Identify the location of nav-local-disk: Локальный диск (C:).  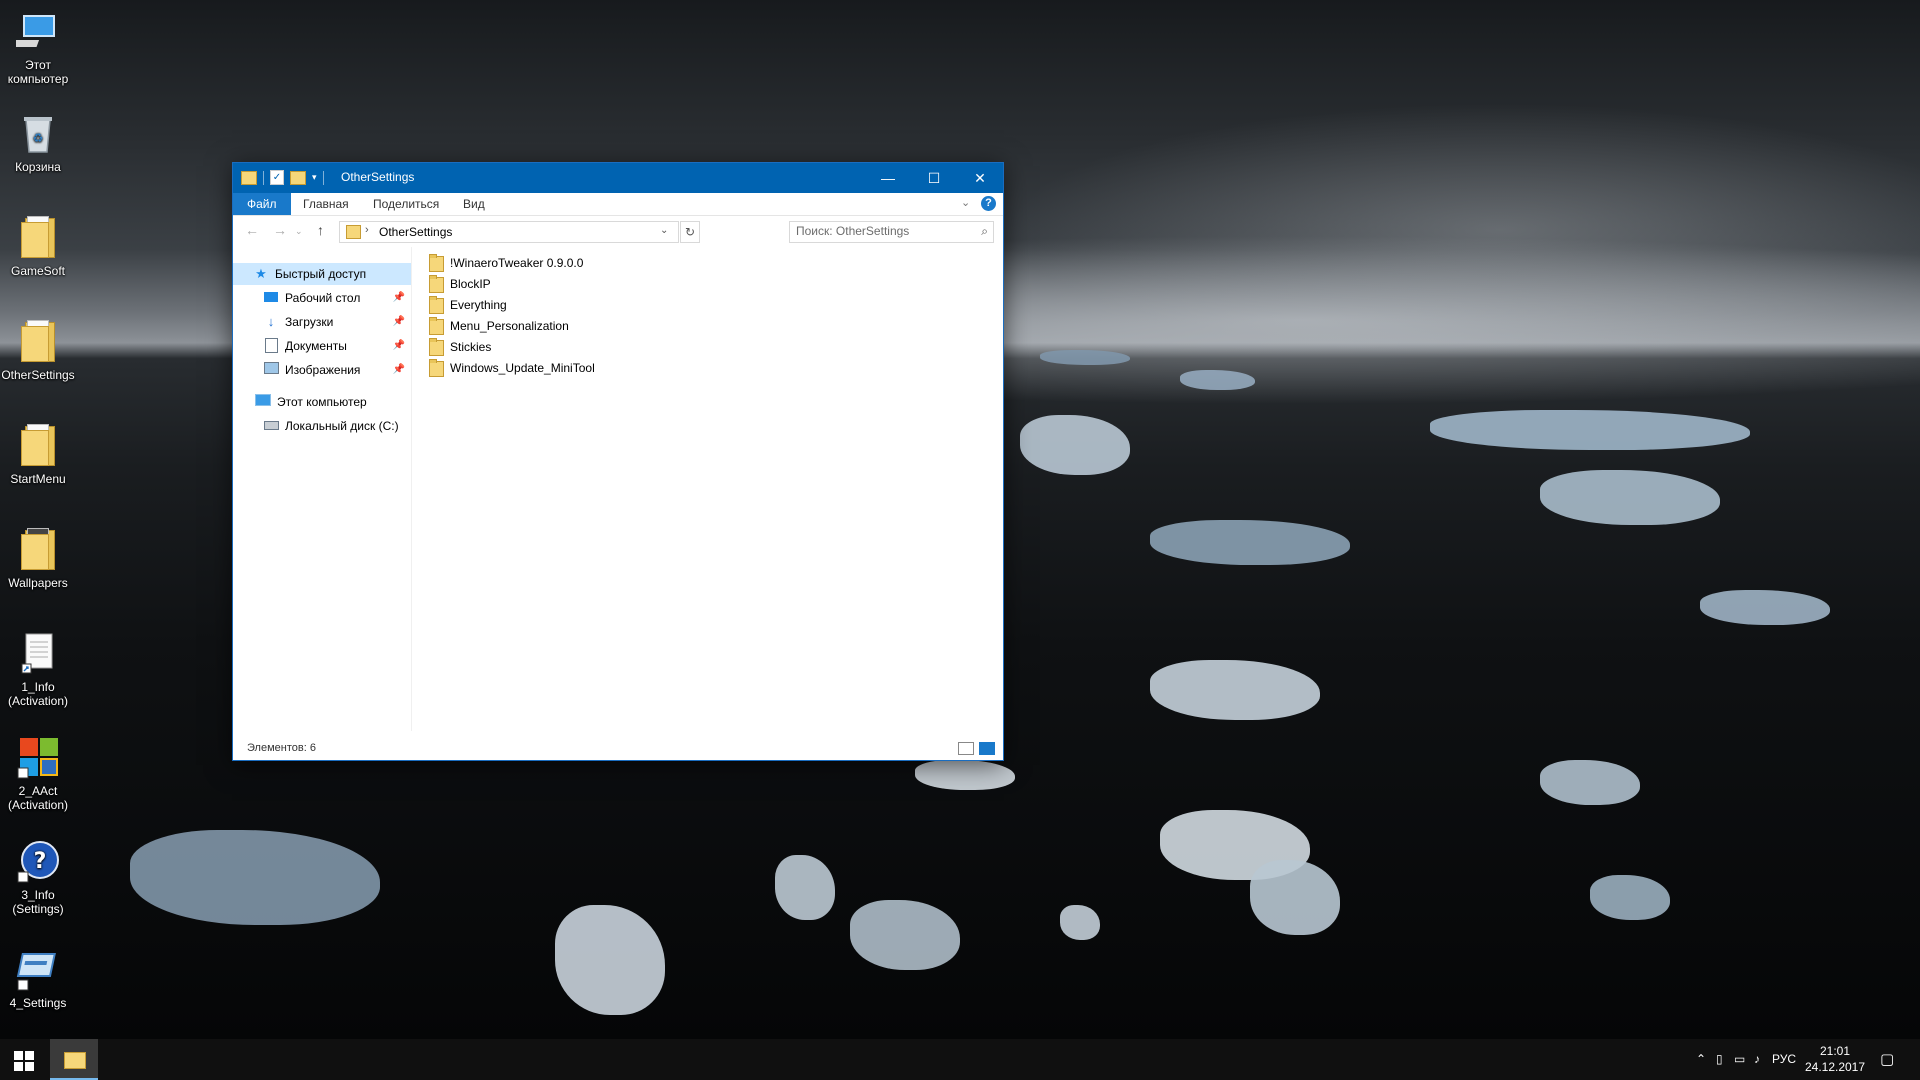
(337, 426).